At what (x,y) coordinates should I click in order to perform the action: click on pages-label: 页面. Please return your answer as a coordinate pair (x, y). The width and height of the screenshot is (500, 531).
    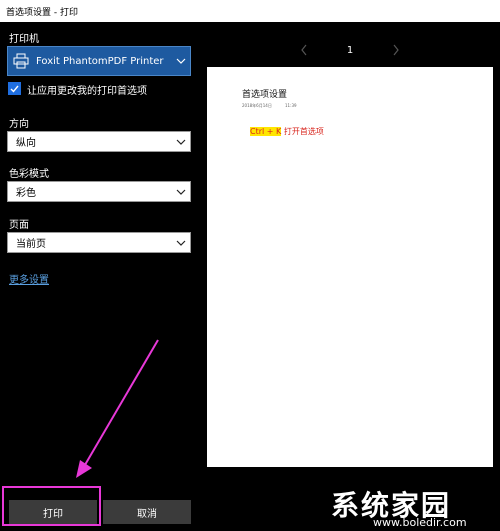
    Looking at the image, I should click on (19, 225).